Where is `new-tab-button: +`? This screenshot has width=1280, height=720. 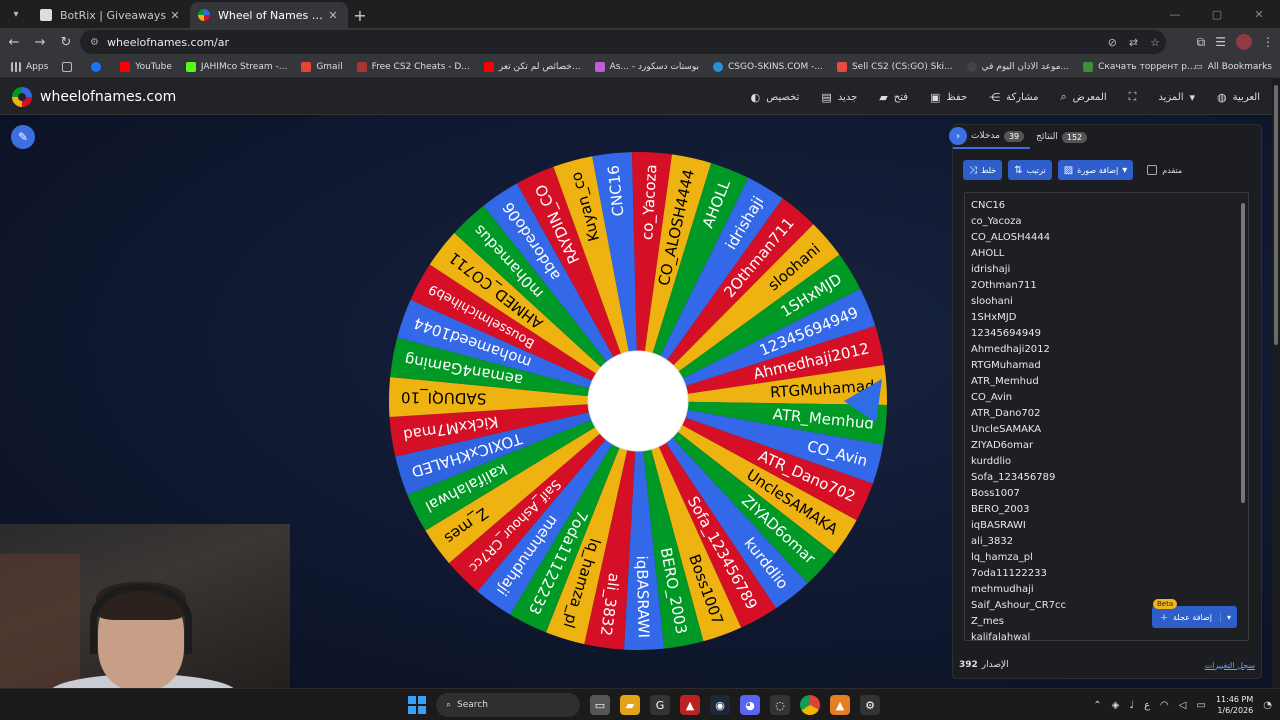 new-tab-button: + is located at coordinates (360, 15).